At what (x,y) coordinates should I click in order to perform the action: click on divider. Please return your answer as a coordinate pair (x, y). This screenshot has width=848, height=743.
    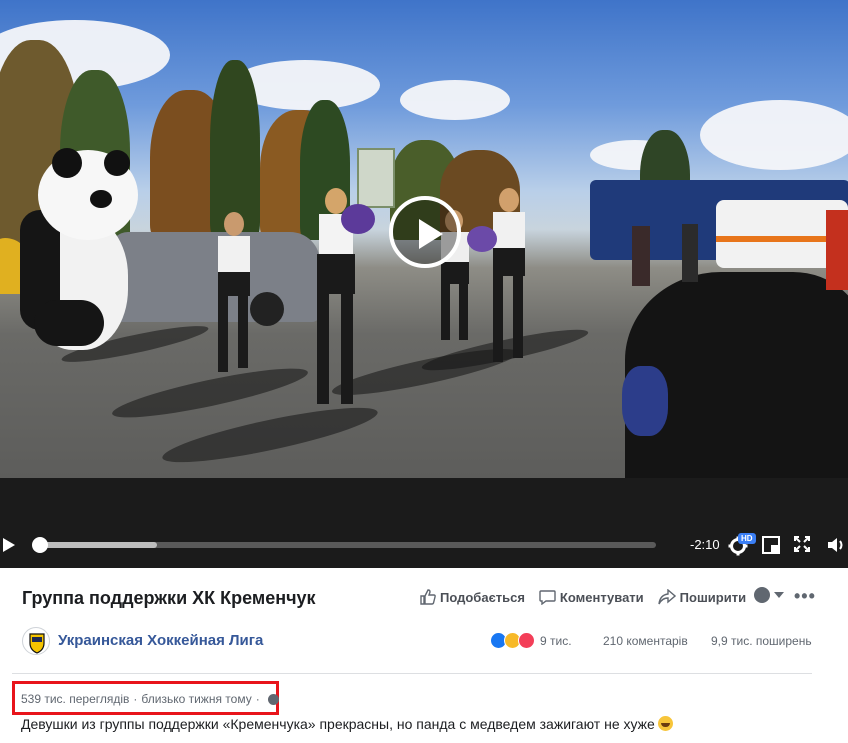
    Looking at the image, I should click on (412, 673).